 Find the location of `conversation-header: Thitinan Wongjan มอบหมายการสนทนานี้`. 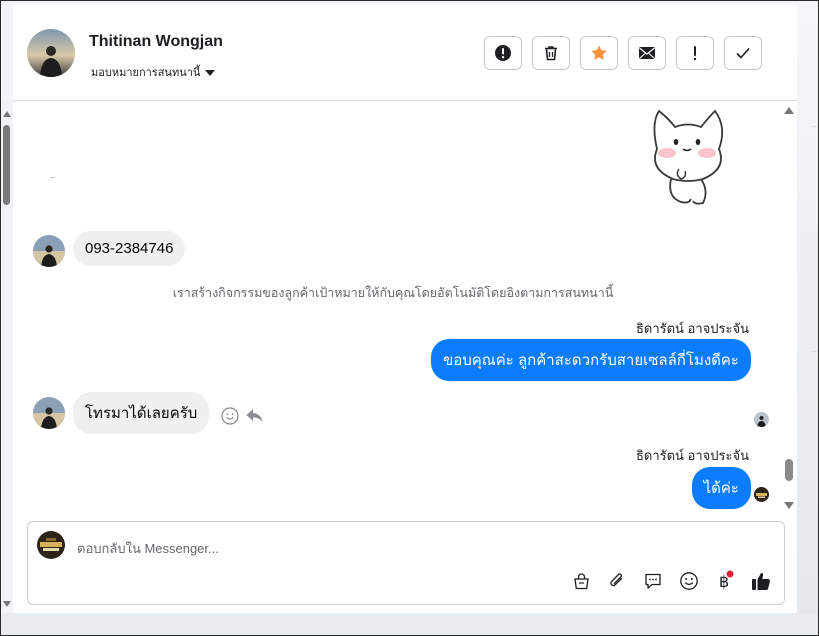

conversation-header: Thitinan Wongjan มอบหมายการสนทนานี้ is located at coordinates (405, 53).